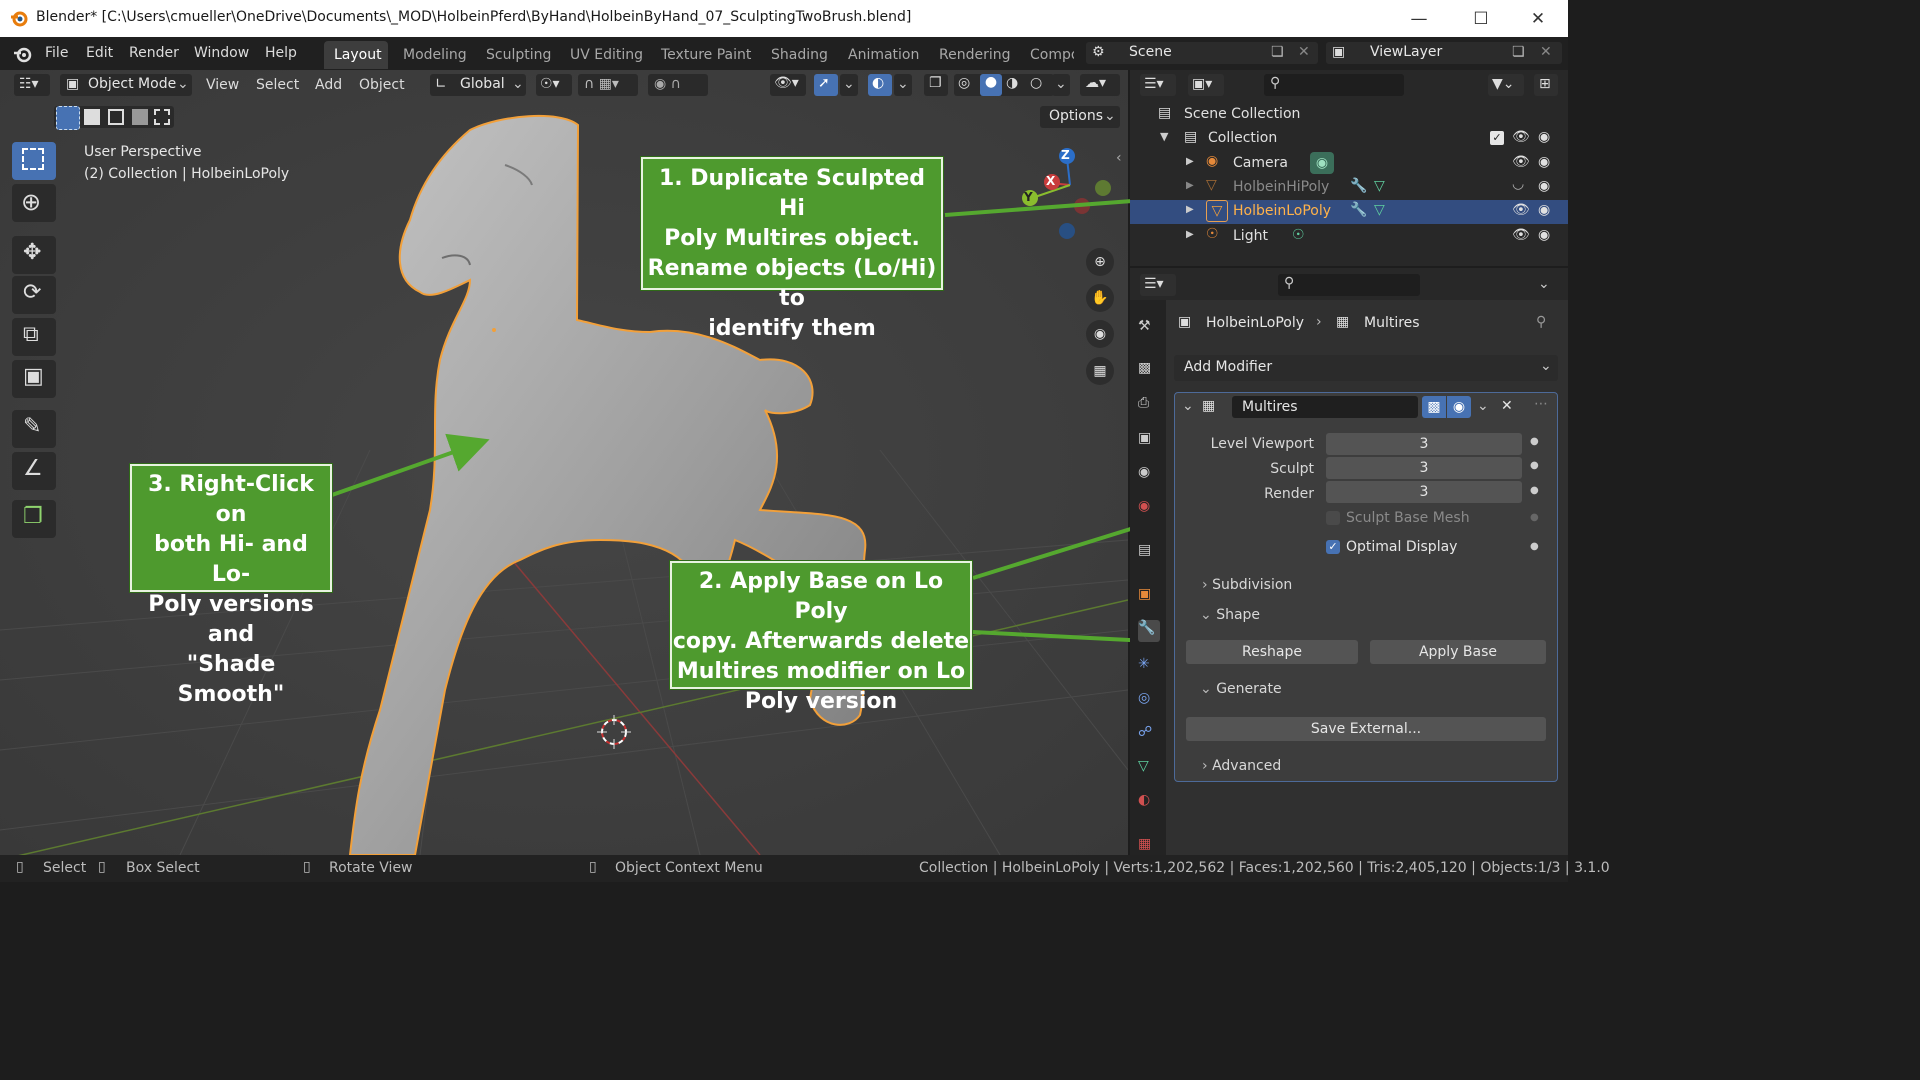 The height and width of the screenshot is (1080, 1920). Describe the element at coordinates (1281, 187) in the screenshot. I see `outliner-item-label: HolbeinHiPoly` at that location.